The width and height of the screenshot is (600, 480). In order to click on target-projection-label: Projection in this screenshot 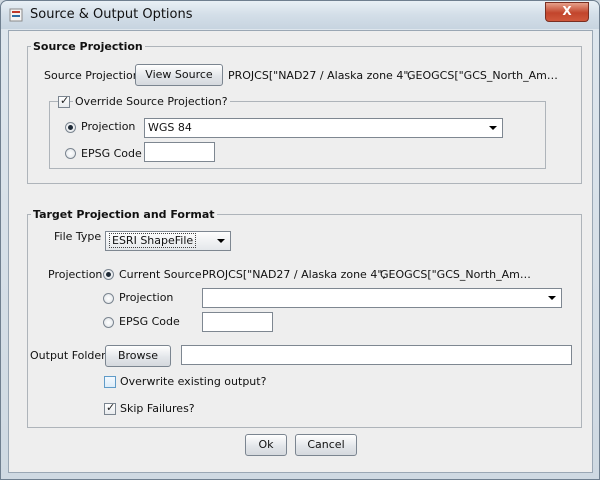, I will do `click(75, 274)`.